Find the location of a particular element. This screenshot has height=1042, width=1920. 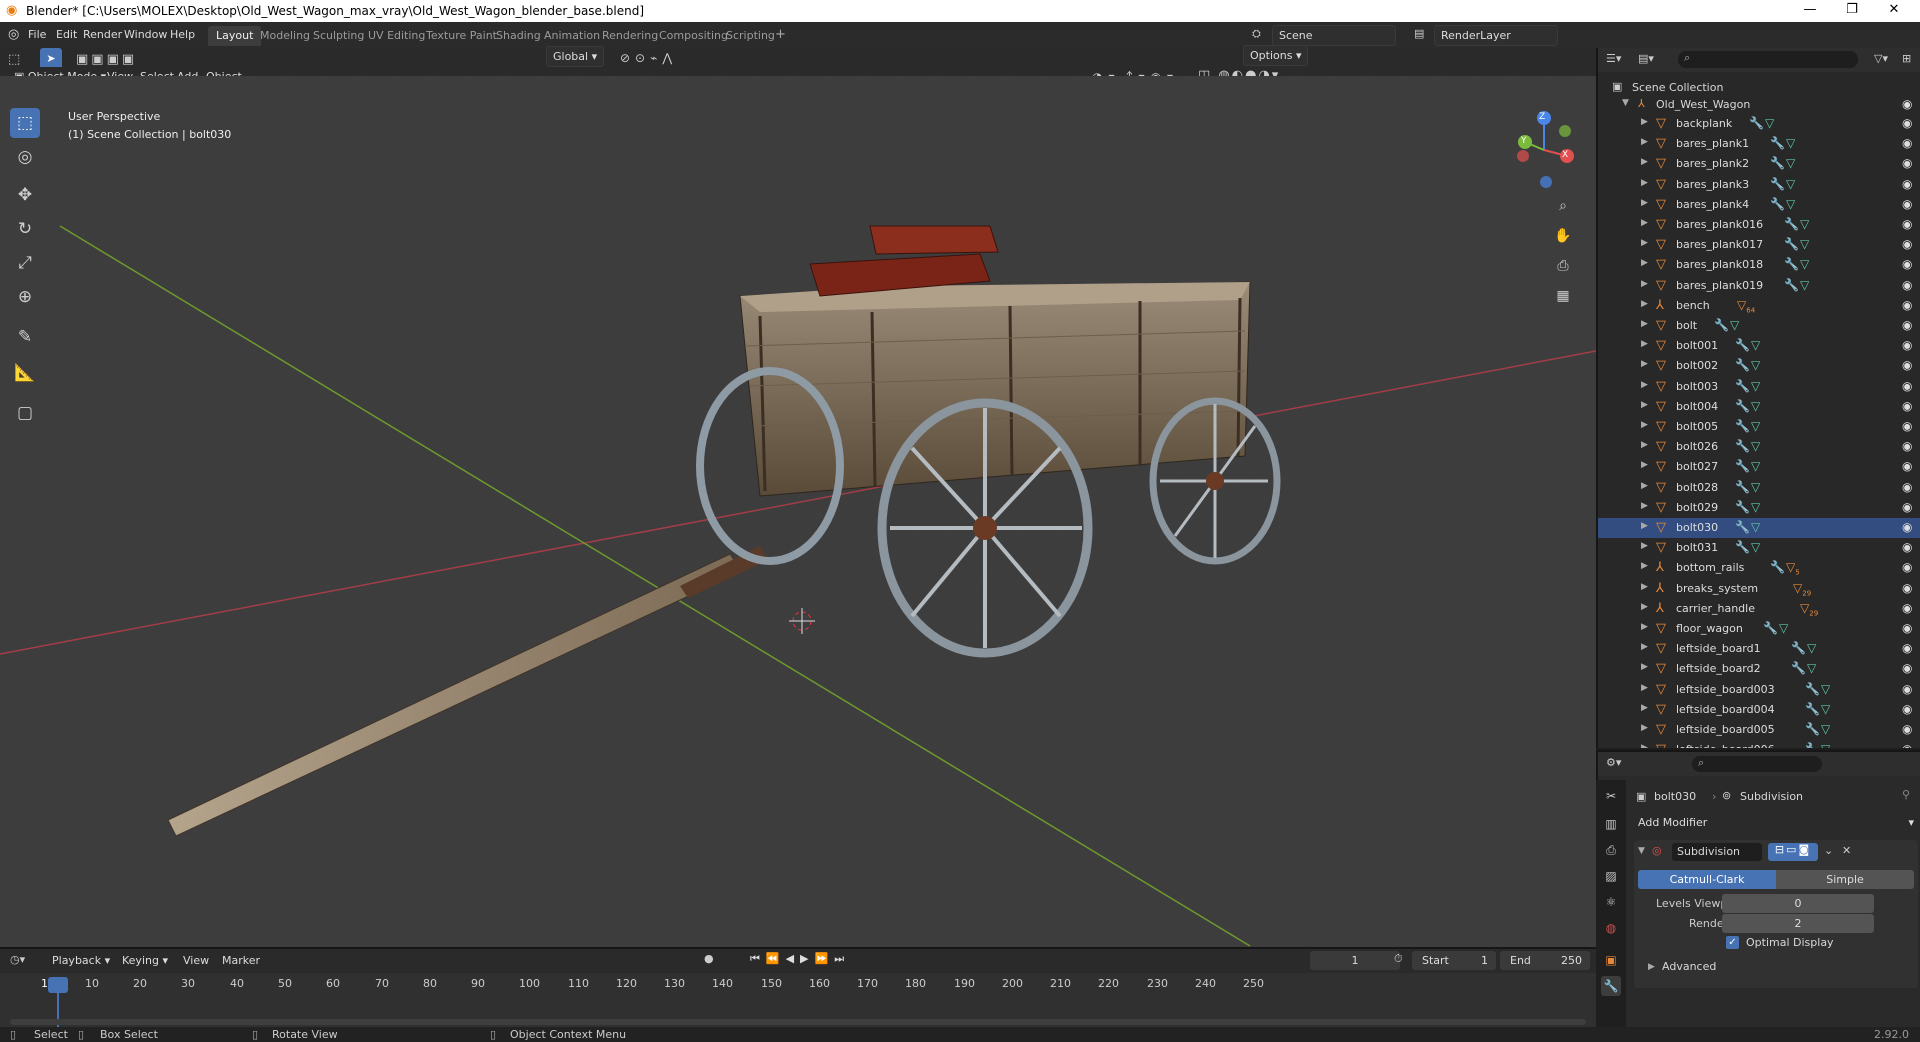

maximize-button: ❐ is located at coordinates (1852, 9).